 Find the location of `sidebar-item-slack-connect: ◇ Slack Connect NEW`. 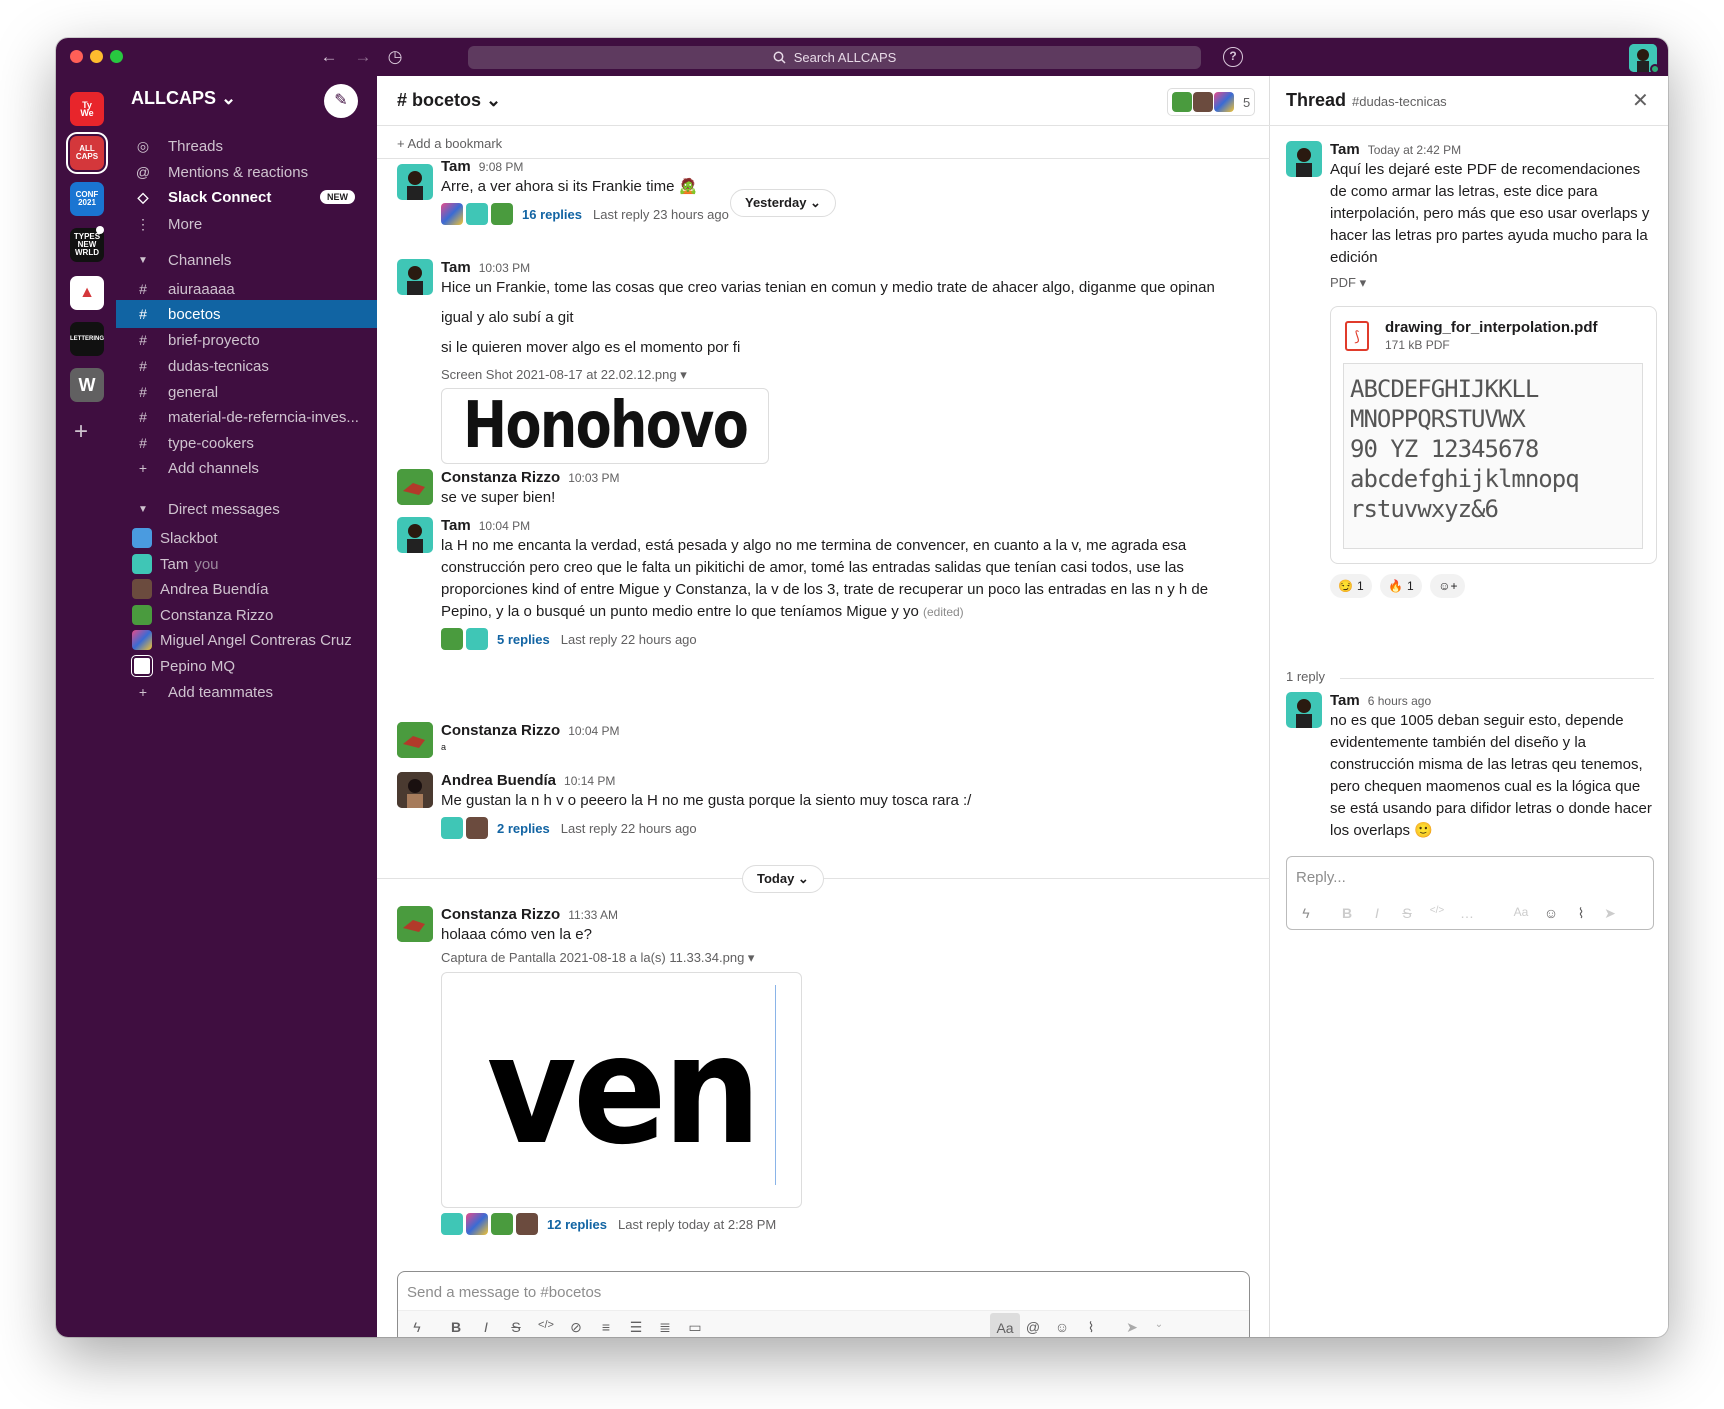

sidebar-item-slack-connect: ◇ Slack Connect NEW is located at coordinates (246, 197).